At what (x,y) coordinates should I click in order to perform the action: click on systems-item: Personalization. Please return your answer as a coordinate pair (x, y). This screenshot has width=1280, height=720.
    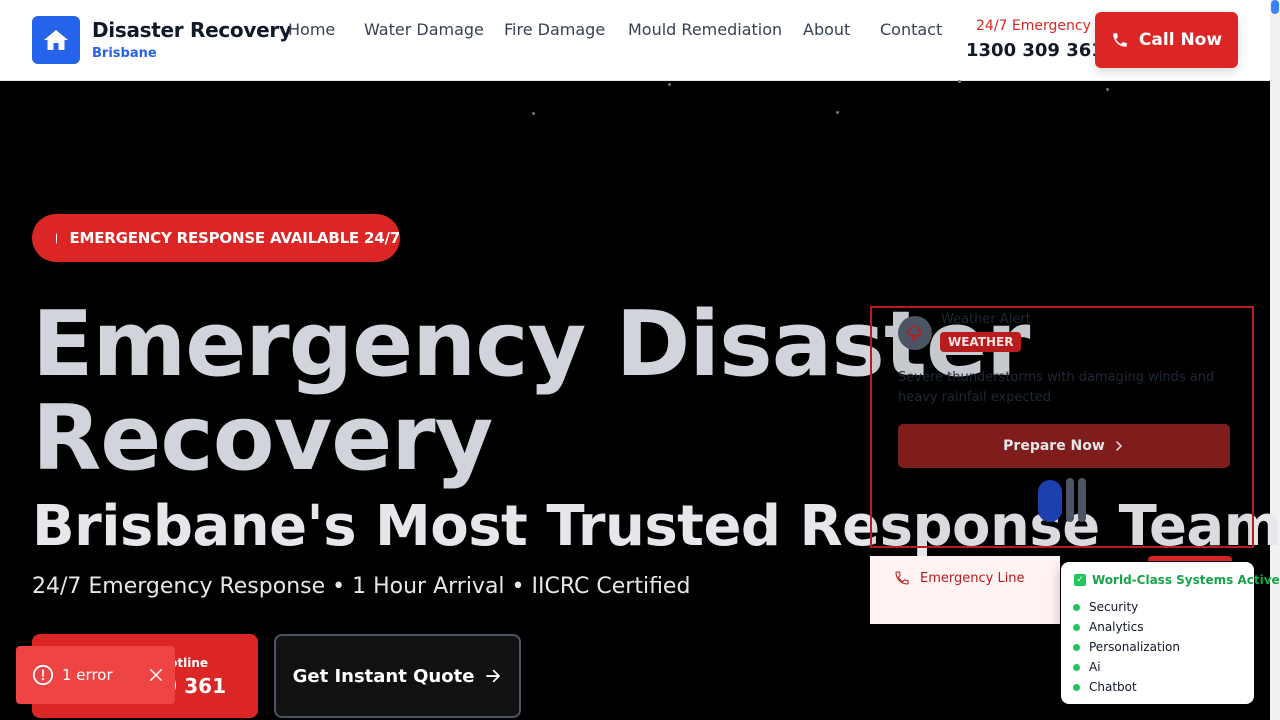
    Looking at the image, I should click on (1126, 647).